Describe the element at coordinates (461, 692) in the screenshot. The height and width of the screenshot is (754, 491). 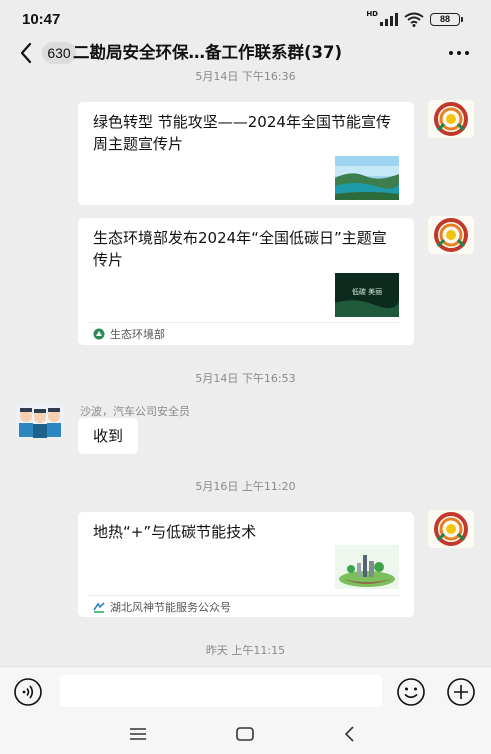
I see `add-attachment-icon` at that location.